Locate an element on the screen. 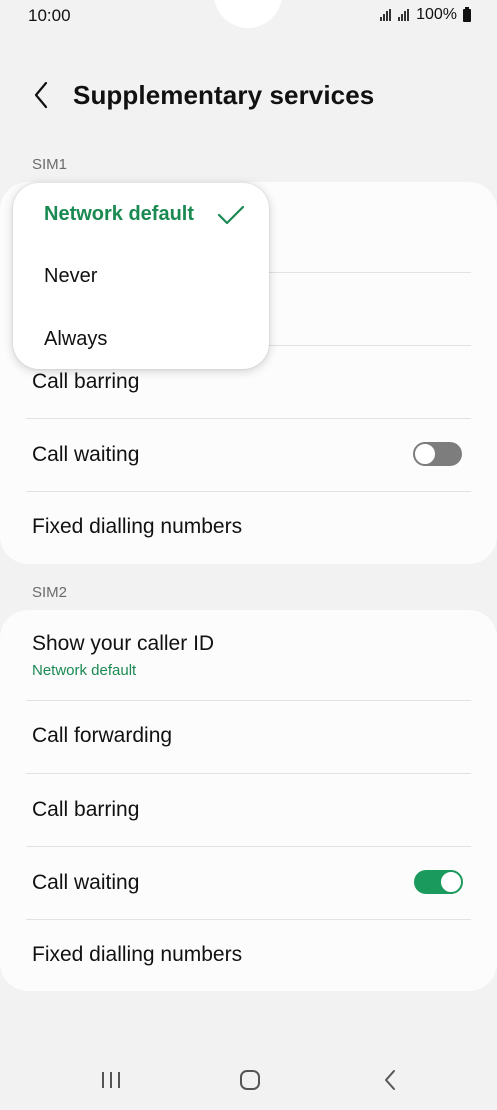  sim2-item-caller-id: Show your caller ID Network default is located at coordinates (248, 655).